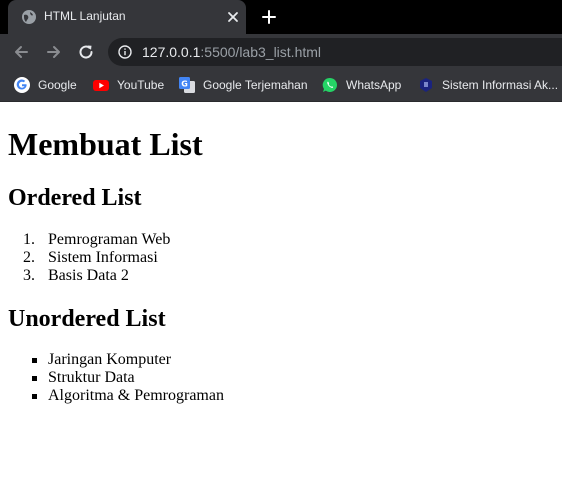  What do you see at coordinates (101, 85) in the screenshot?
I see `youtube-icon` at bounding box center [101, 85].